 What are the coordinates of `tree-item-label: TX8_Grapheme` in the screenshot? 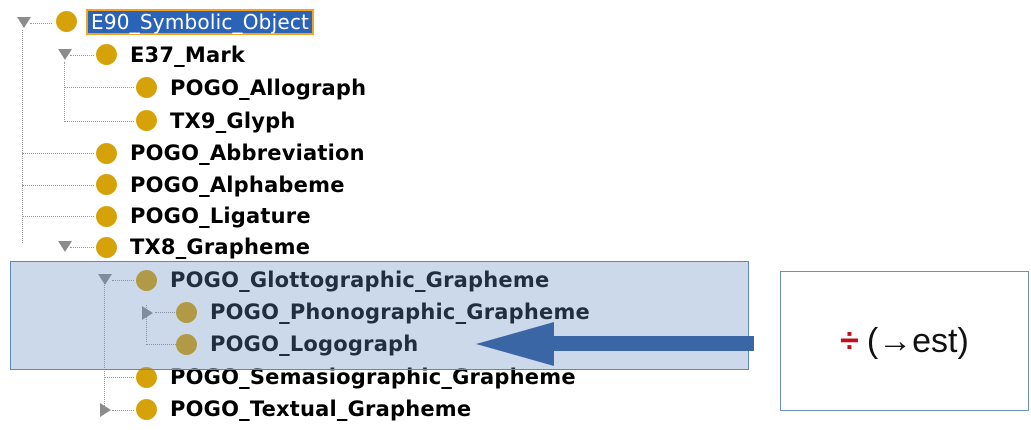 It's located at (220, 247).